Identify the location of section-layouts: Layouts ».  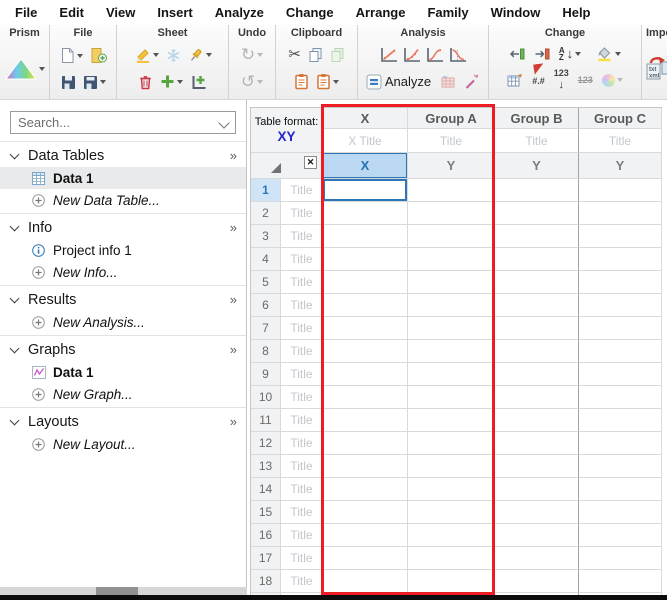
(123, 421).